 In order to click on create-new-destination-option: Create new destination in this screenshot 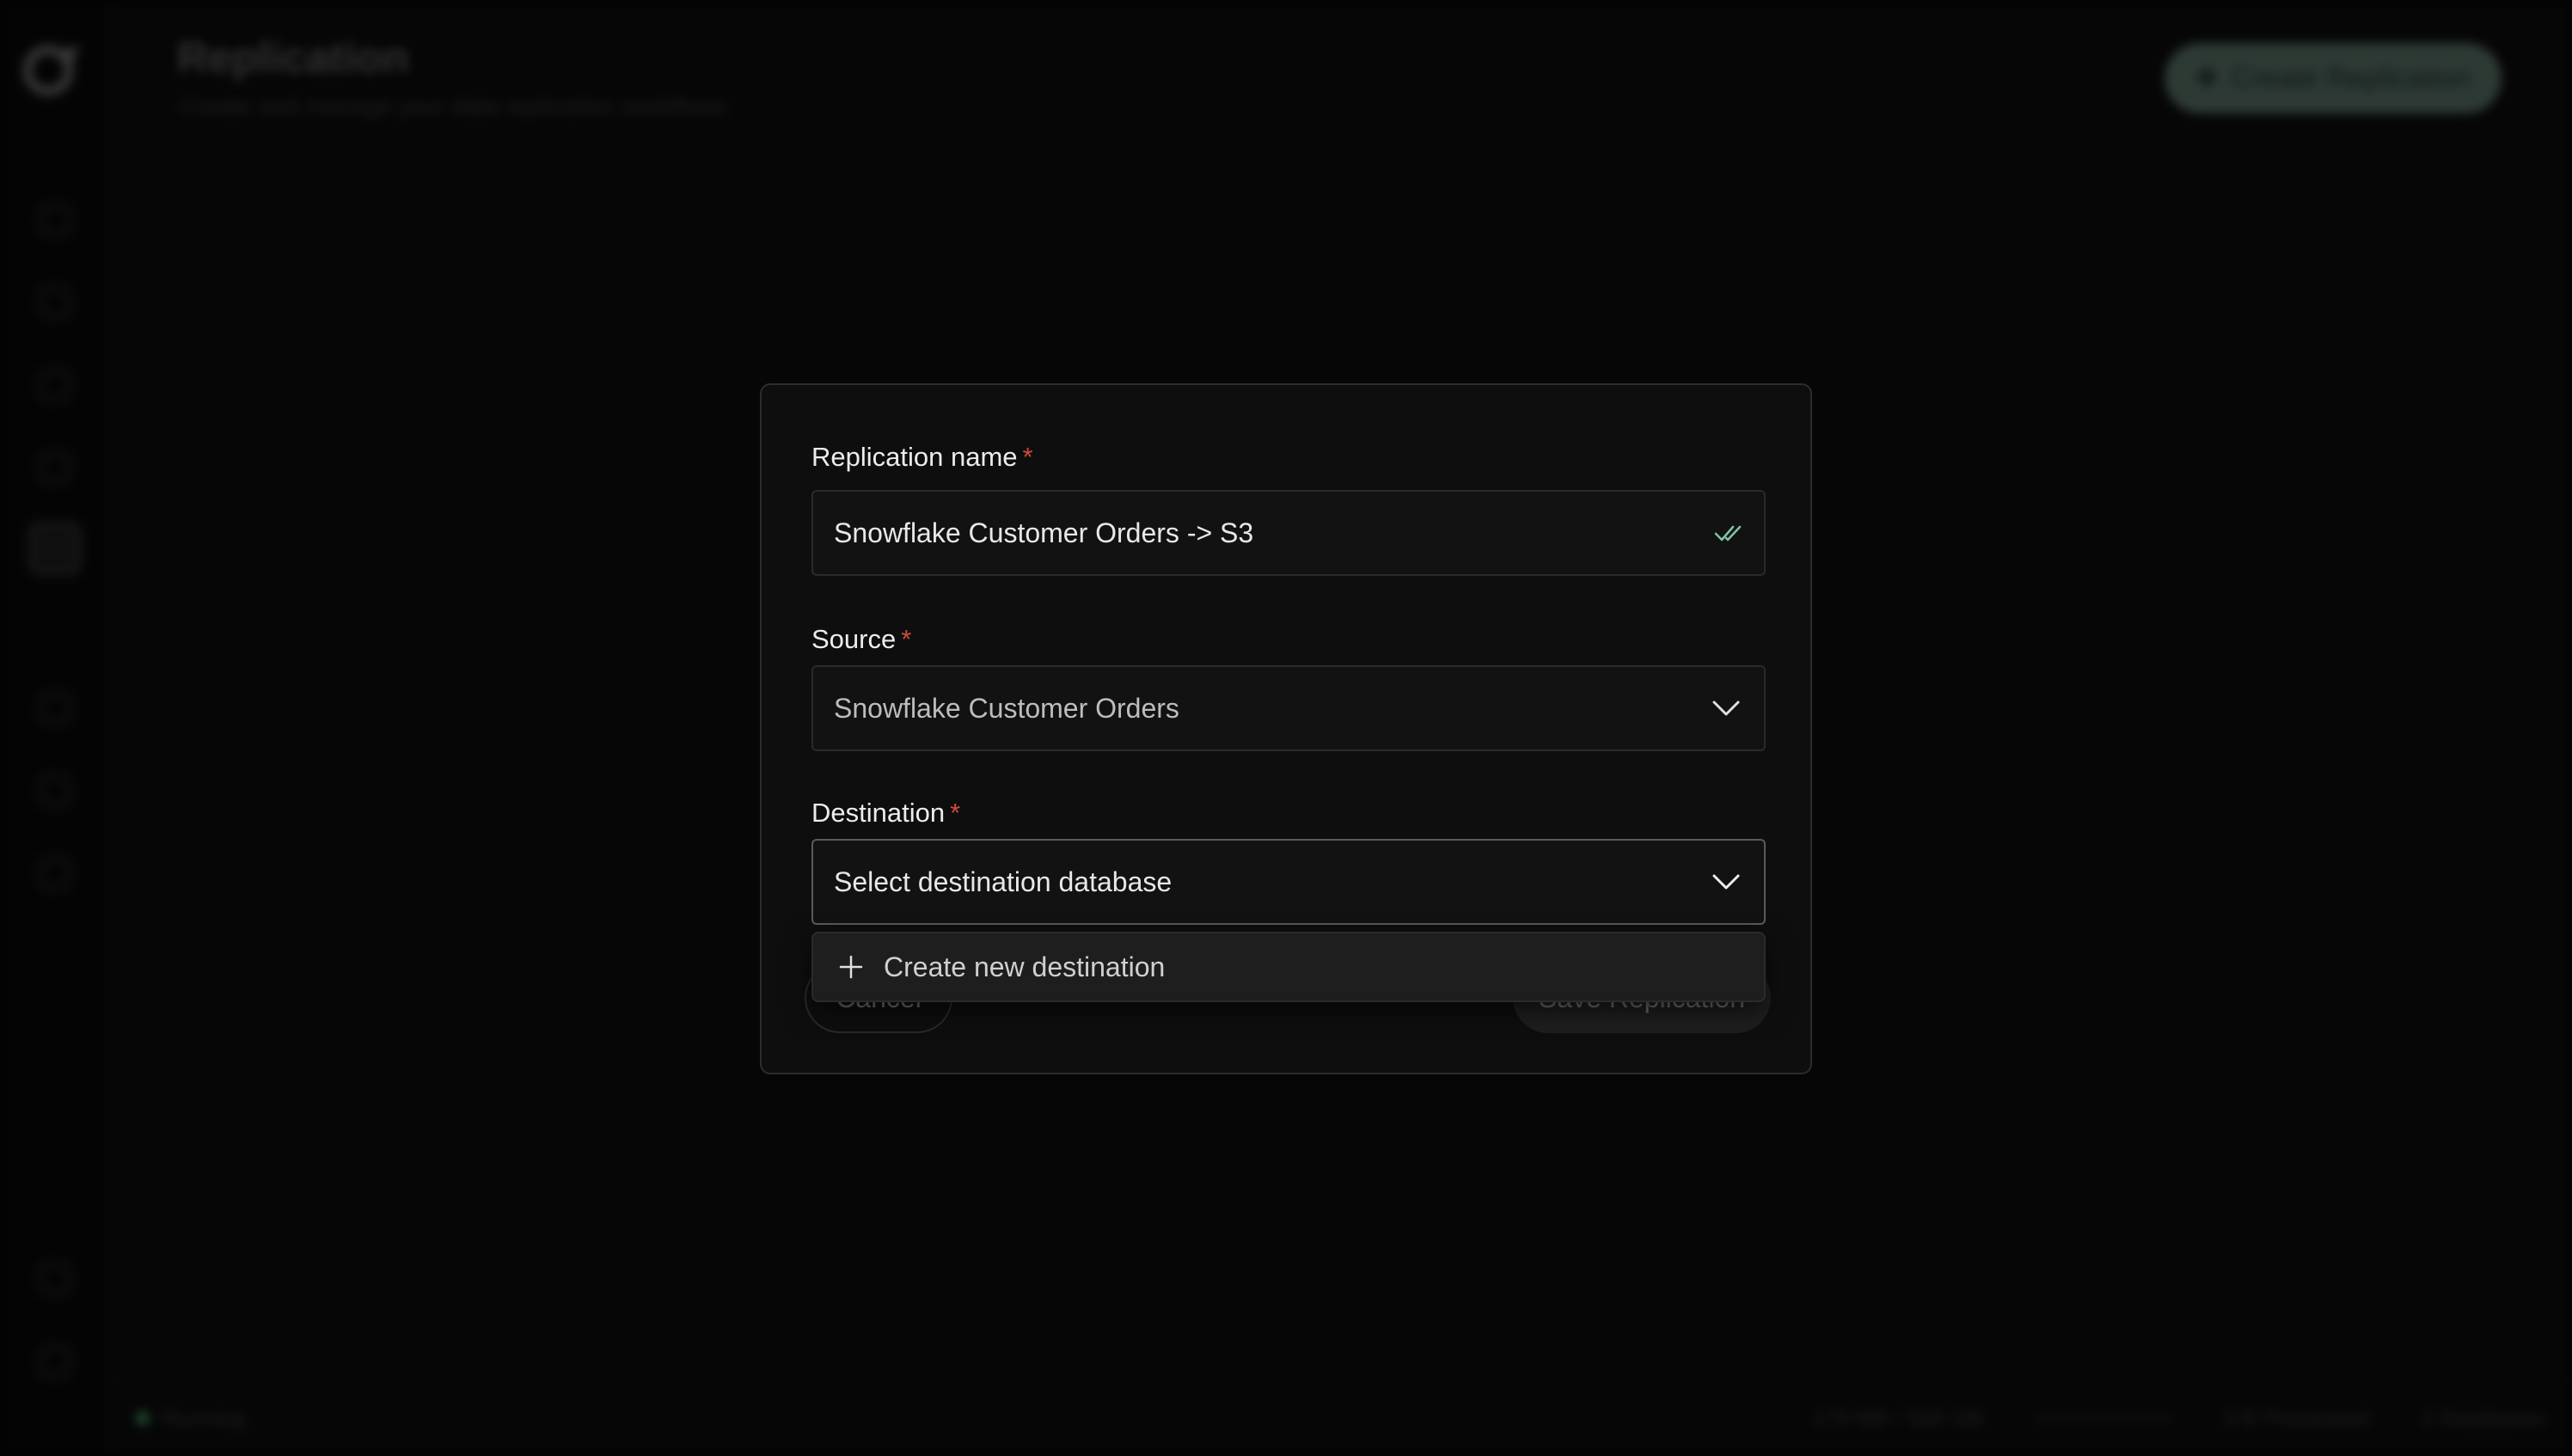, I will do `click(1024, 967)`.